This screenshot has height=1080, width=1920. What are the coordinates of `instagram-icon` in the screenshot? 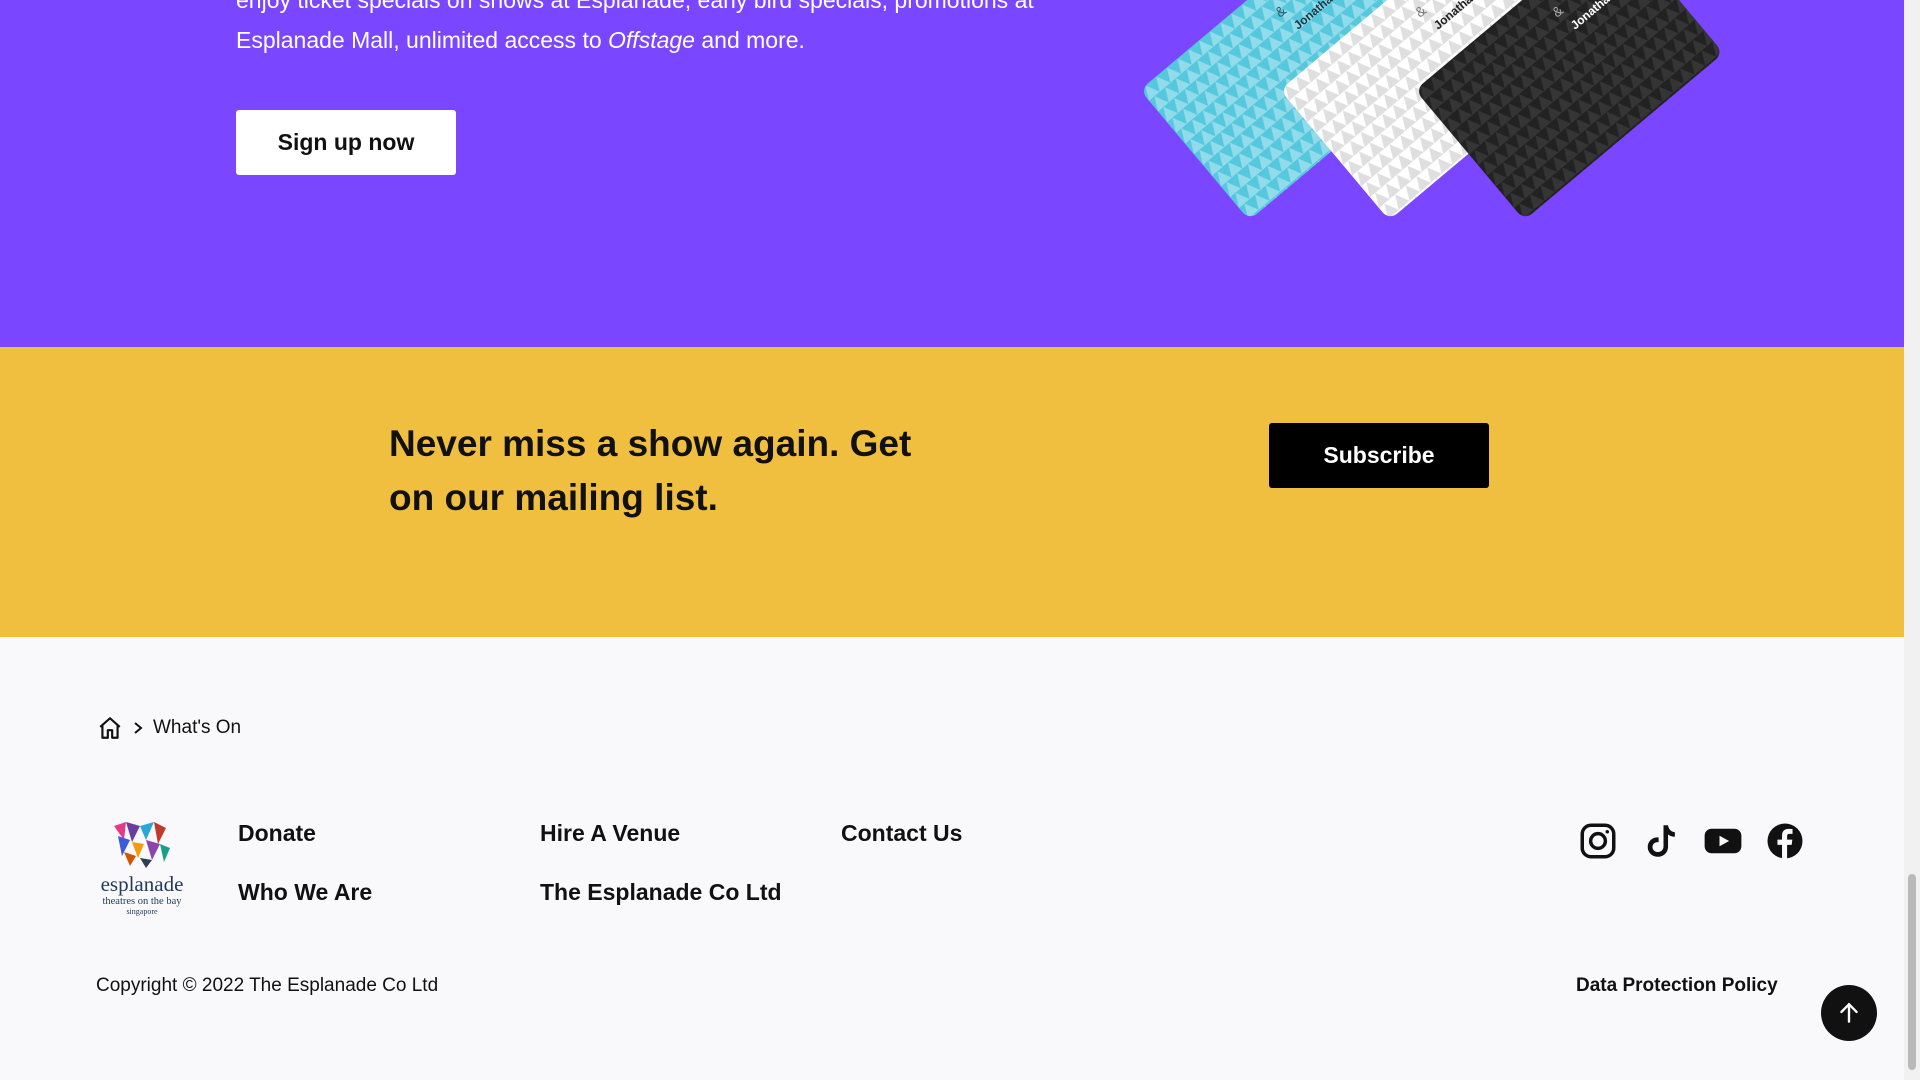 It's located at (1598, 841).